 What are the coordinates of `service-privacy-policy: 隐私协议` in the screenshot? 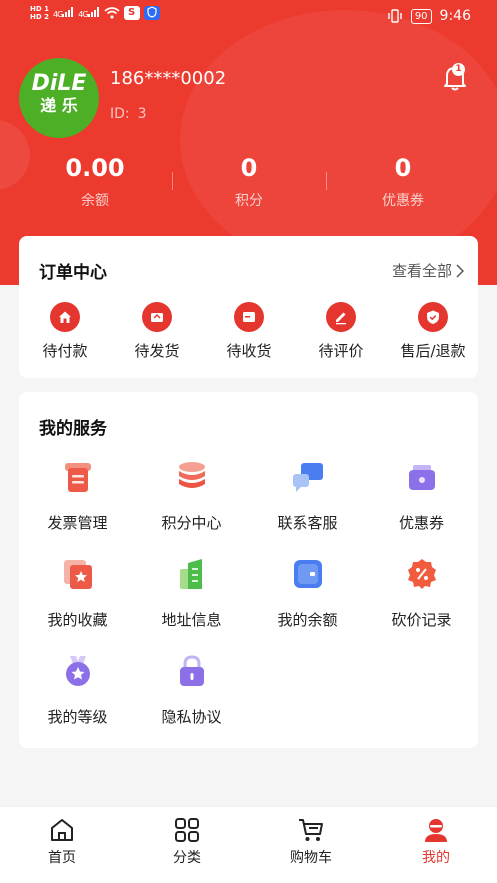 It's located at (191, 690).